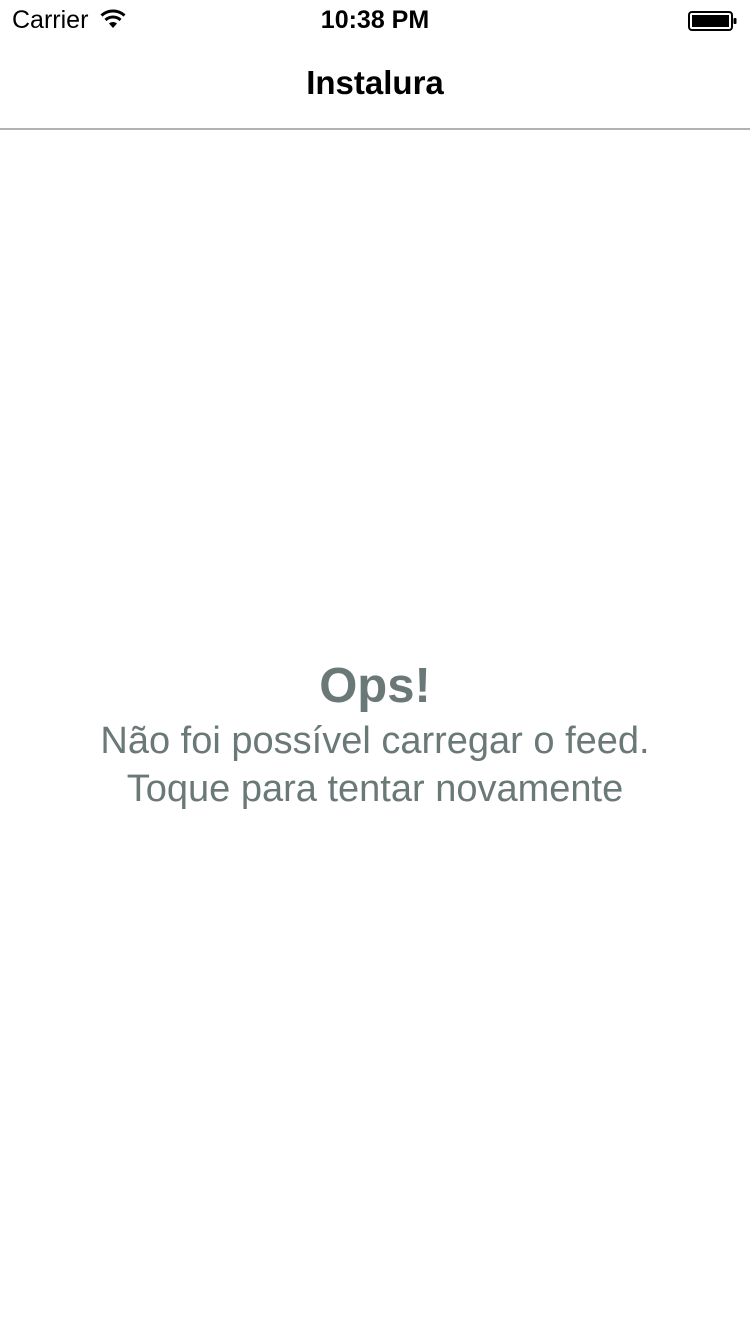 The height and width of the screenshot is (1334, 750). I want to click on error-message: Não foi possível carregar o feed., so click(375, 741).